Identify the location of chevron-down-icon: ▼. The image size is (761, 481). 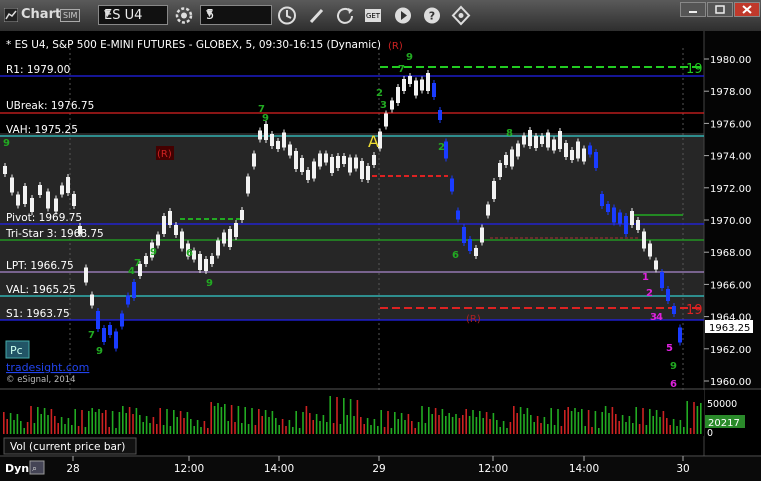
(209, 14).